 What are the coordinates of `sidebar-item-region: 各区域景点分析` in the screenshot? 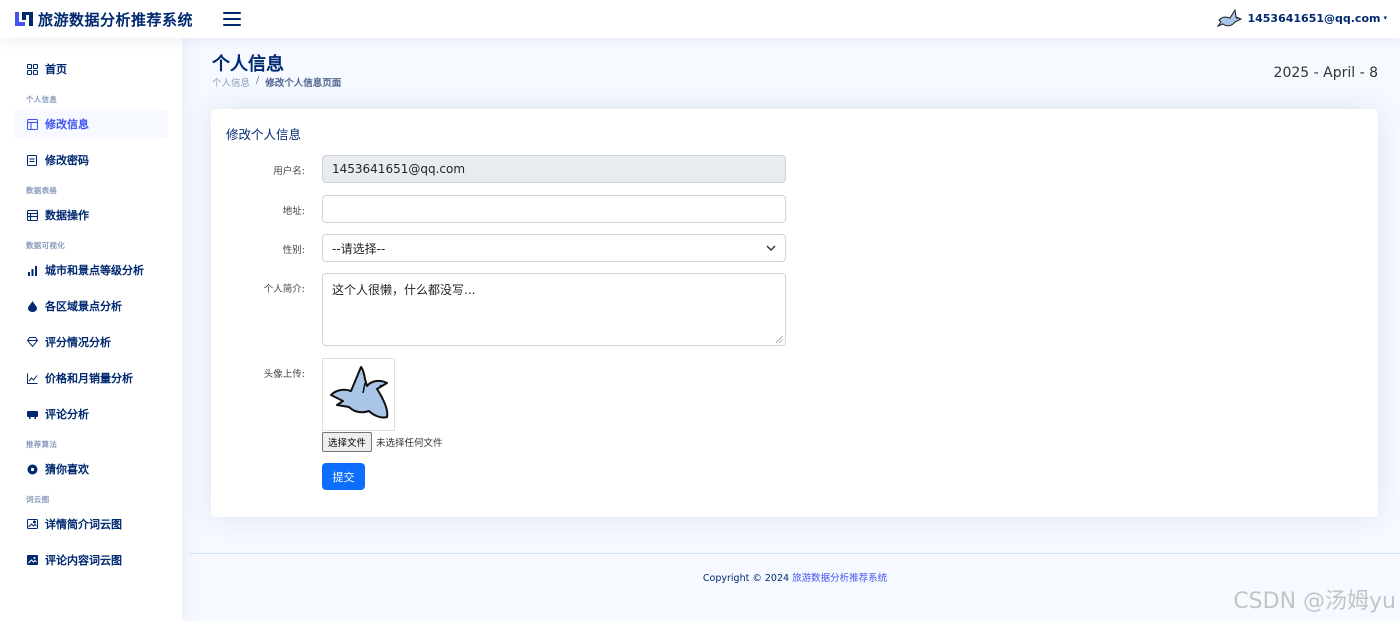 It's located at (91, 306).